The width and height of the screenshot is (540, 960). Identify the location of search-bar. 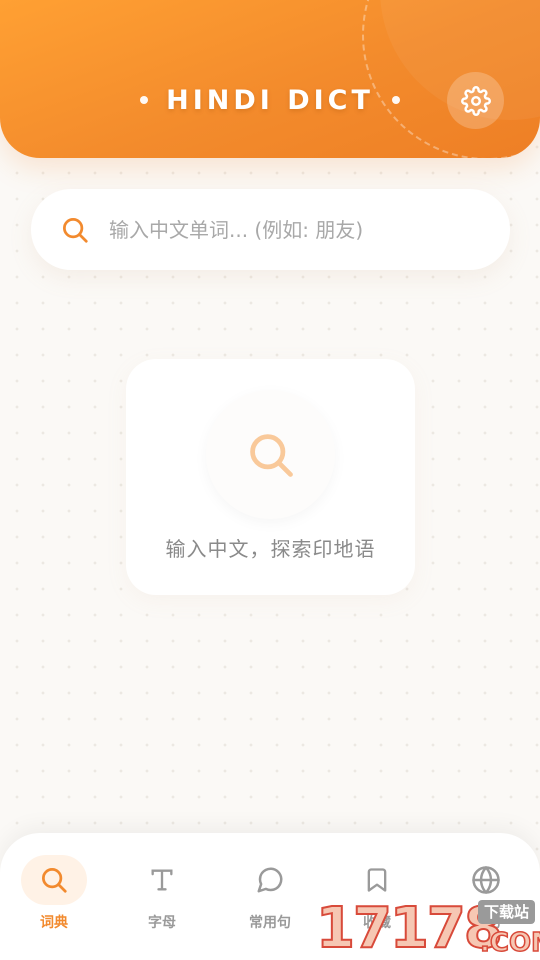
(270, 229).